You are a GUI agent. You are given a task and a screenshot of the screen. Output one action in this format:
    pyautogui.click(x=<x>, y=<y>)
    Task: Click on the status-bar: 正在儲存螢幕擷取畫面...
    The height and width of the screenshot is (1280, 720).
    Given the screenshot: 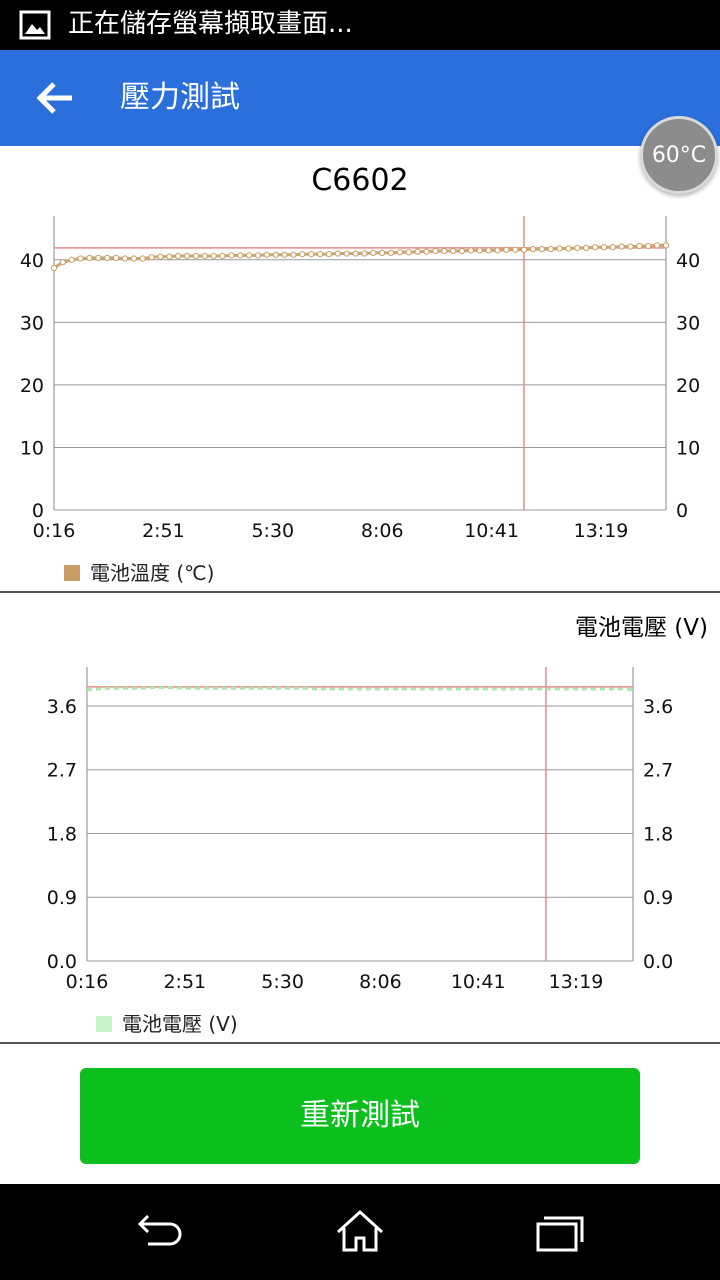 What is the action you would take?
    pyautogui.click(x=360, y=25)
    